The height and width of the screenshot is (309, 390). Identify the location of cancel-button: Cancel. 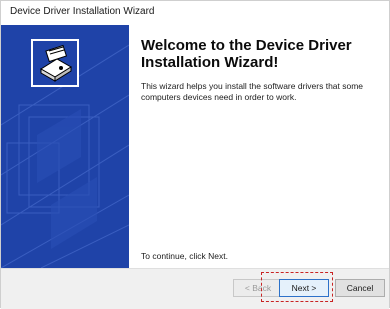
(360, 288).